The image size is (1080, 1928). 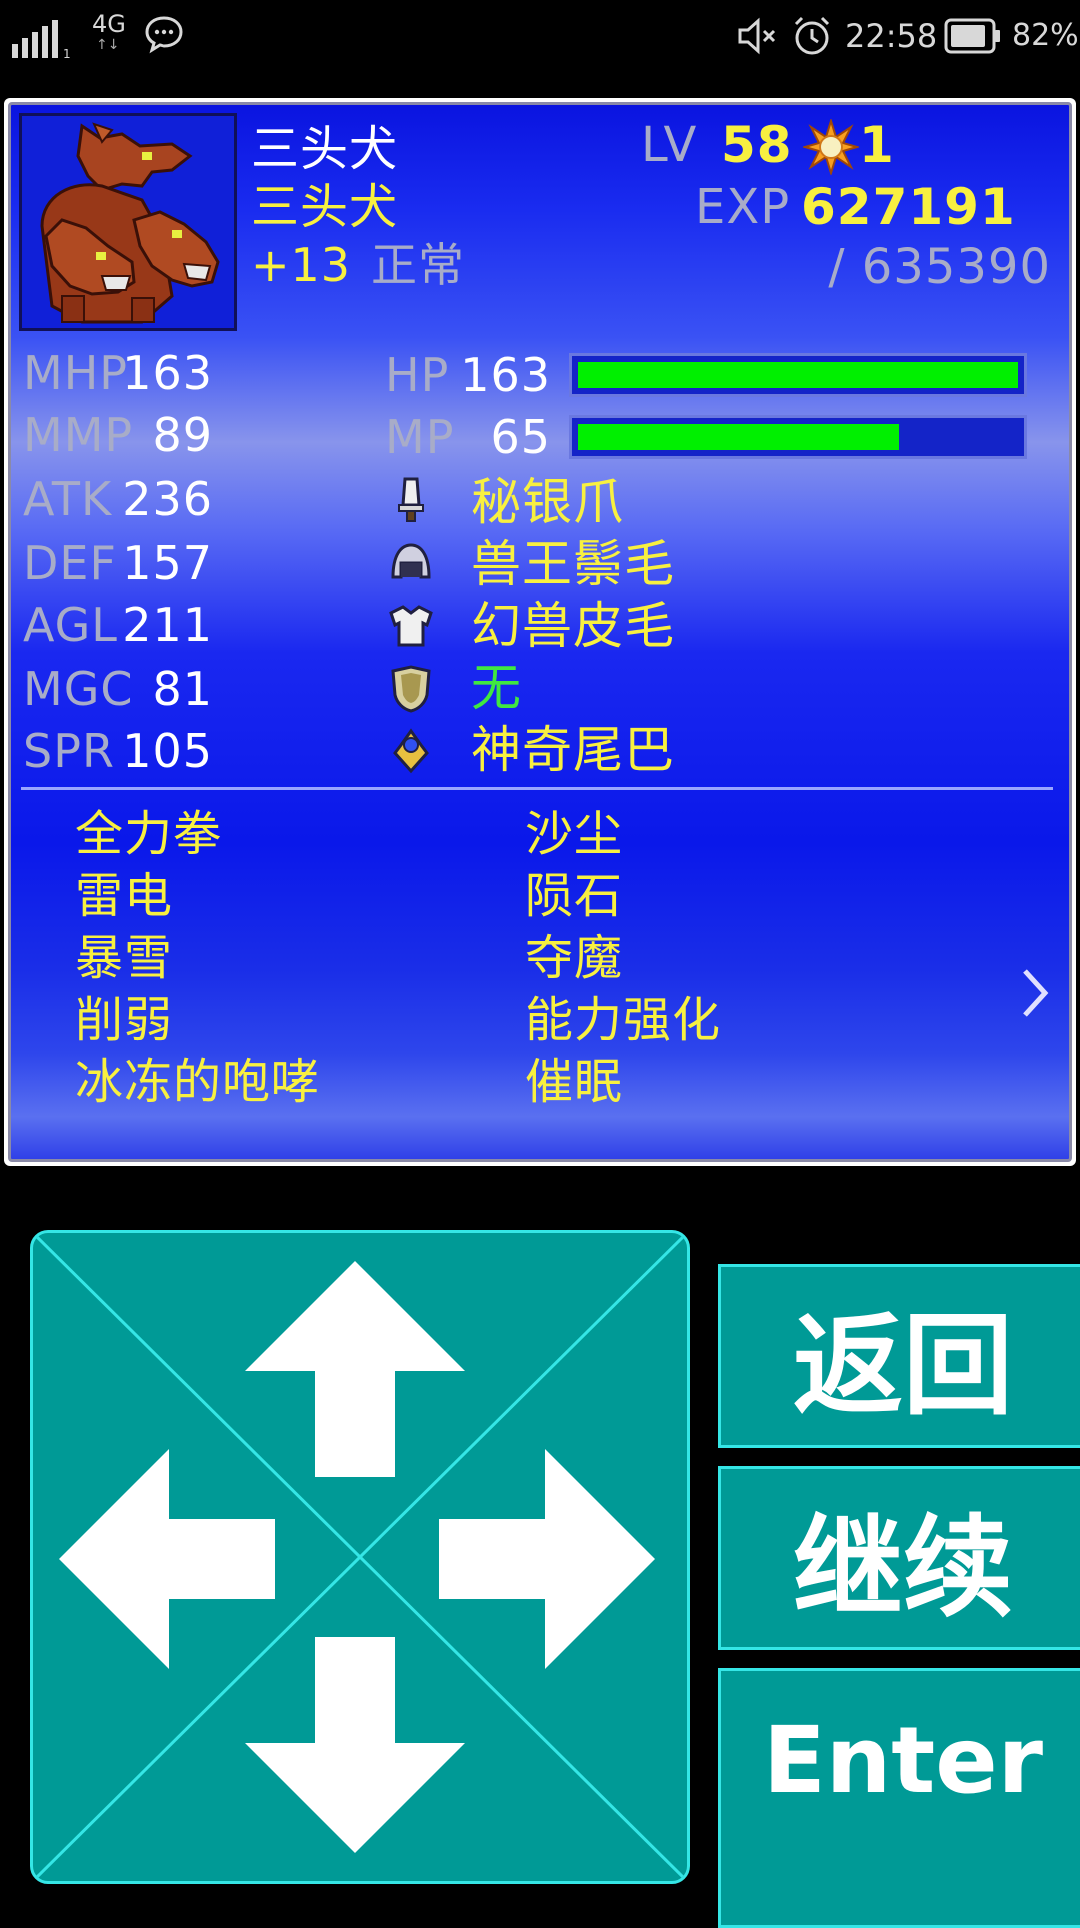 What do you see at coordinates (108, 45) in the screenshot?
I see `data-arrows-icon: ↑↓` at bounding box center [108, 45].